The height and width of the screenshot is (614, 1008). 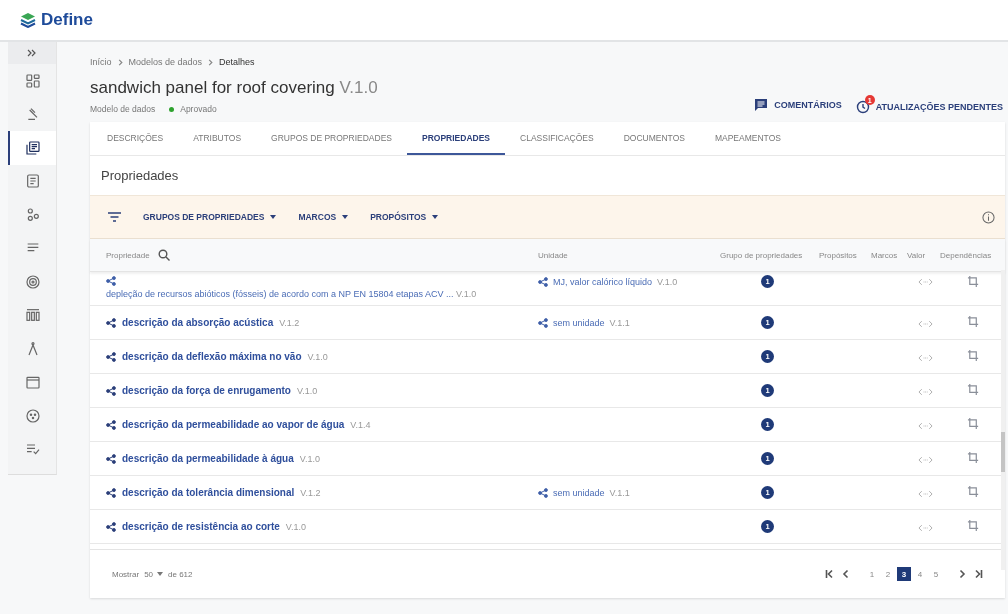 I want to click on property-link: descrição da deflexão máxima no vão, so click(x=212, y=356).